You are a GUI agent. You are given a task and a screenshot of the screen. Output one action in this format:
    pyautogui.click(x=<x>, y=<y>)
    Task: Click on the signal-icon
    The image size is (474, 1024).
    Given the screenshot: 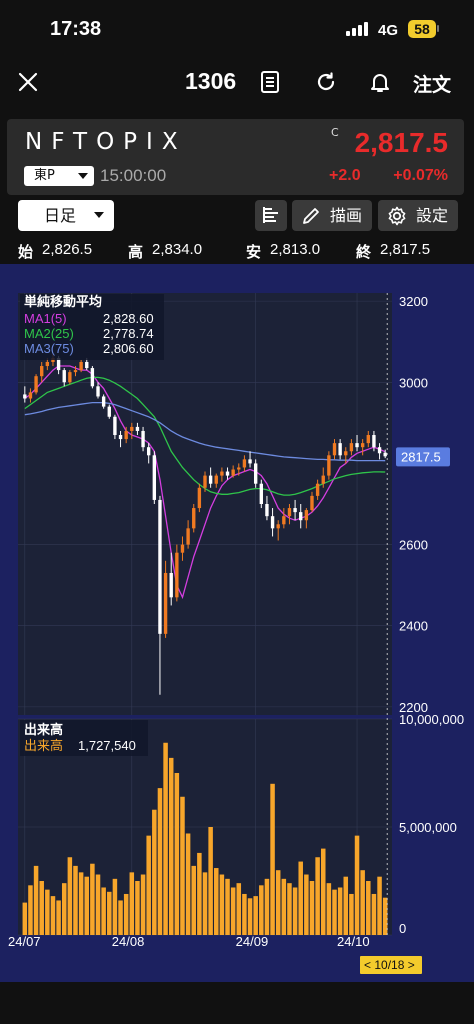 What is the action you would take?
    pyautogui.click(x=359, y=29)
    